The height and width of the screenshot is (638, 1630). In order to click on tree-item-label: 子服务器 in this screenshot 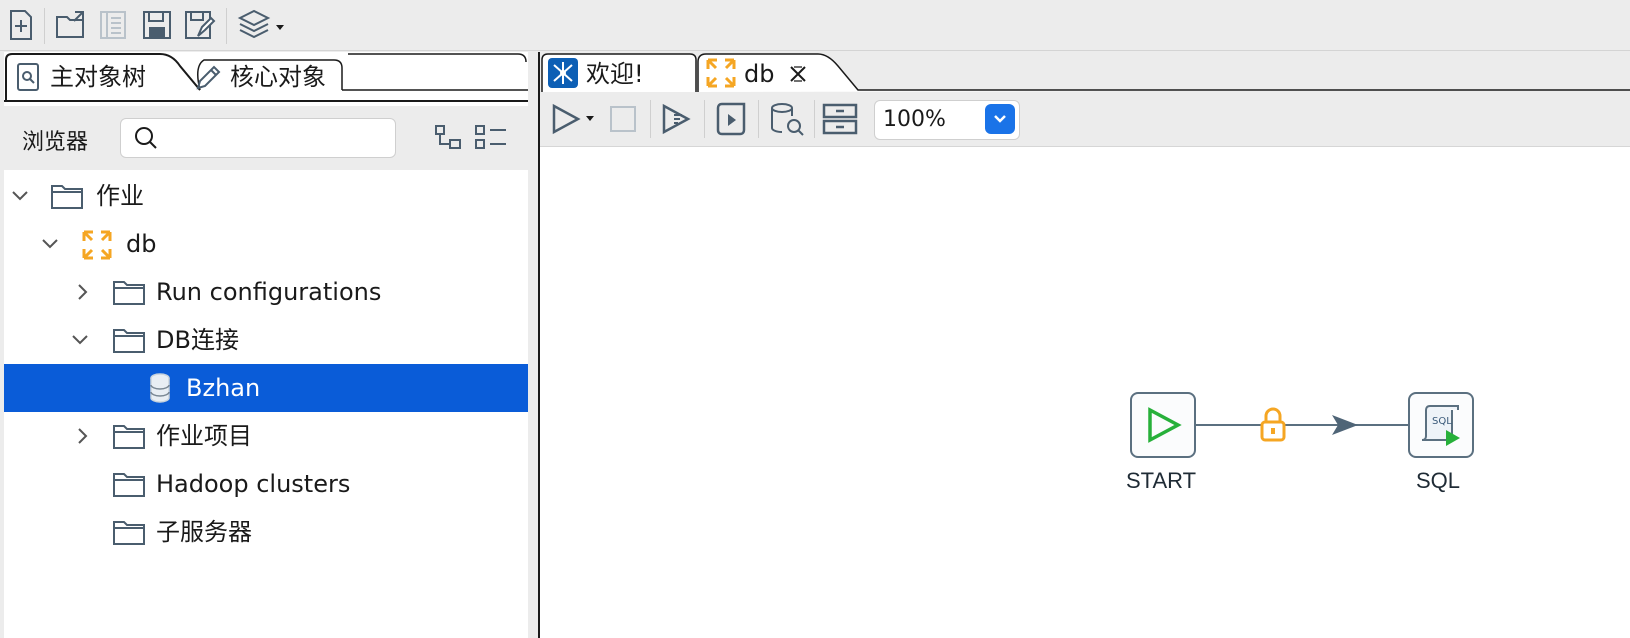, I will do `click(204, 532)`.